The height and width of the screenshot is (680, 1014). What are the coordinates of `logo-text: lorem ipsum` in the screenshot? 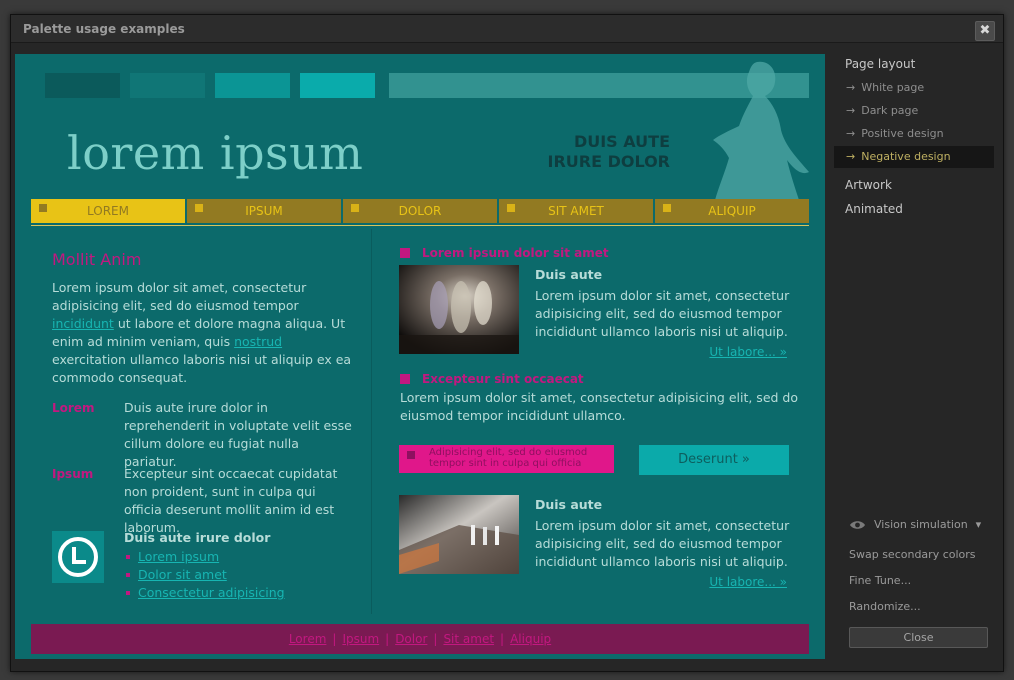 It's located at (215, 153).